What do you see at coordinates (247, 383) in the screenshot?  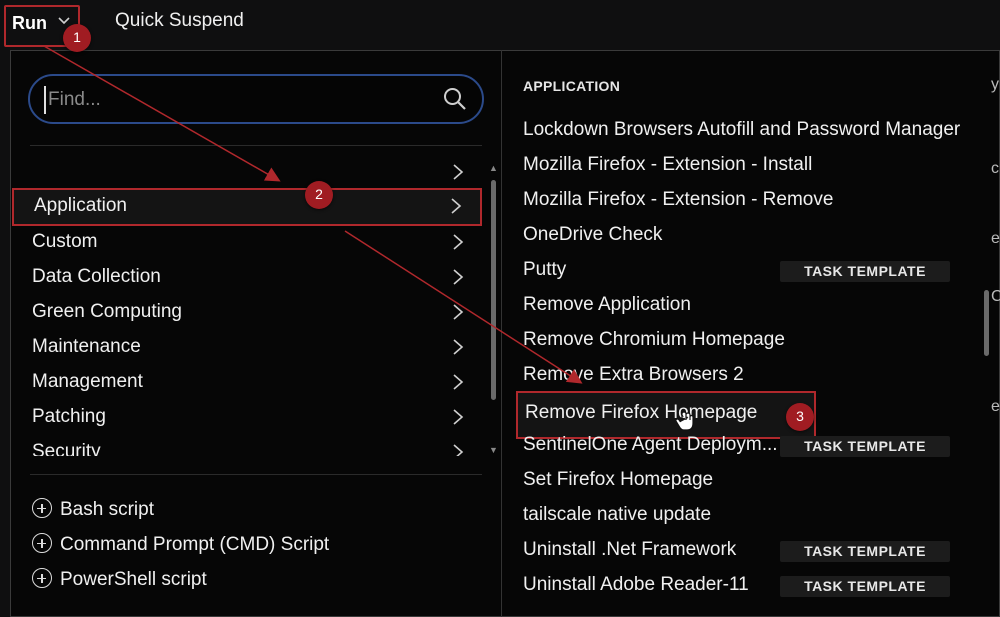 I see `category-item-management: Management` at bounding box center [247, 383].